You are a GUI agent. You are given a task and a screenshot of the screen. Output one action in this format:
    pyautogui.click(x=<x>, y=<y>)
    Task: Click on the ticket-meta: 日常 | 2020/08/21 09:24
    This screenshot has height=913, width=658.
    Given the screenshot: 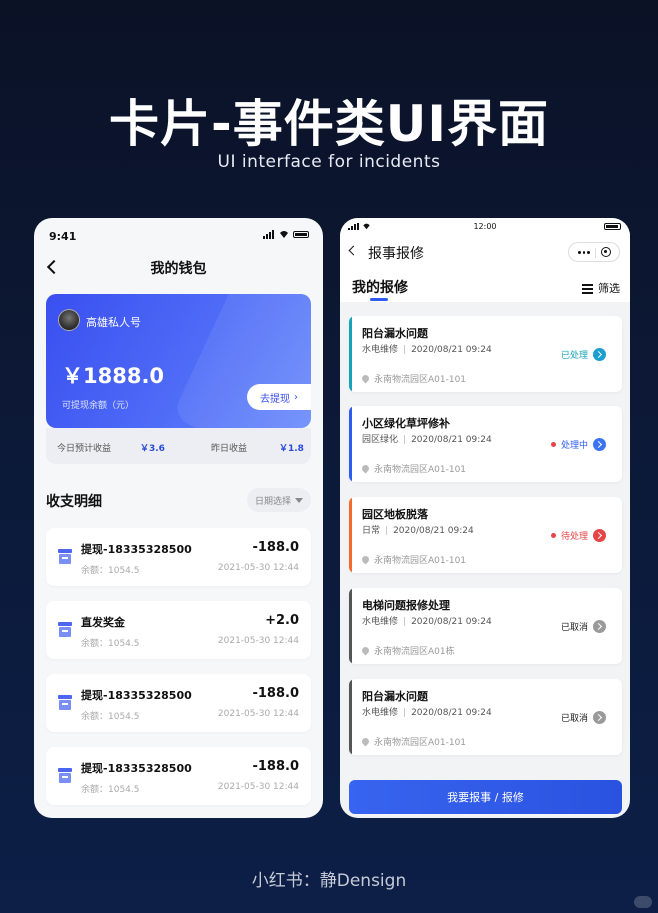 What is the action you would take?
    pyautogui.click(x=418, y=529)
    